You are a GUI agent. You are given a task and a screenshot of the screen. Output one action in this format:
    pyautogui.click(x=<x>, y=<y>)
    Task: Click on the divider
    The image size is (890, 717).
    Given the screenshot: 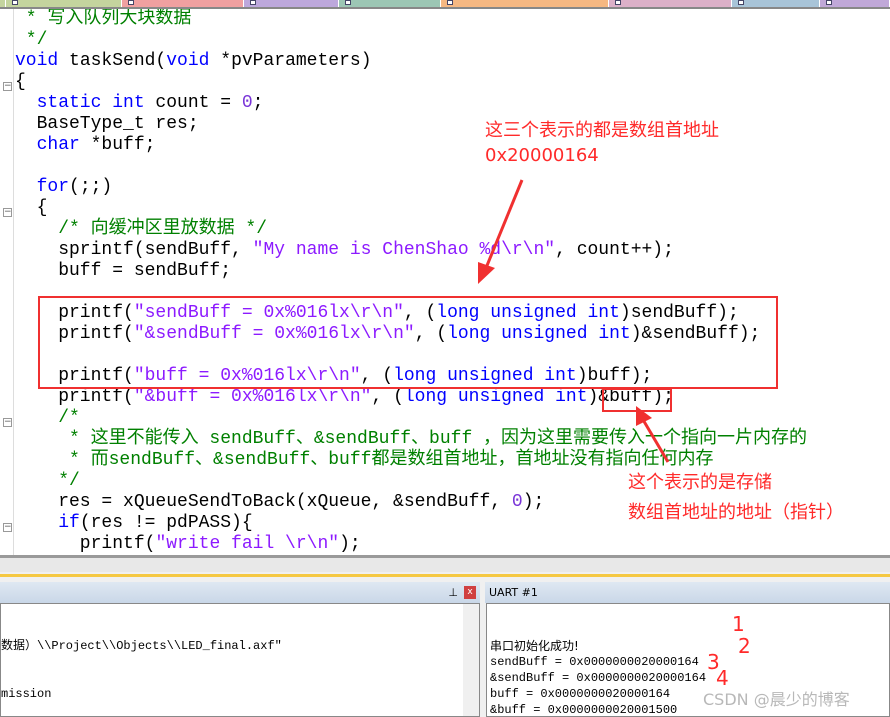 What is the action you would take?
    pyautogui.click(x=445, y=575)
    